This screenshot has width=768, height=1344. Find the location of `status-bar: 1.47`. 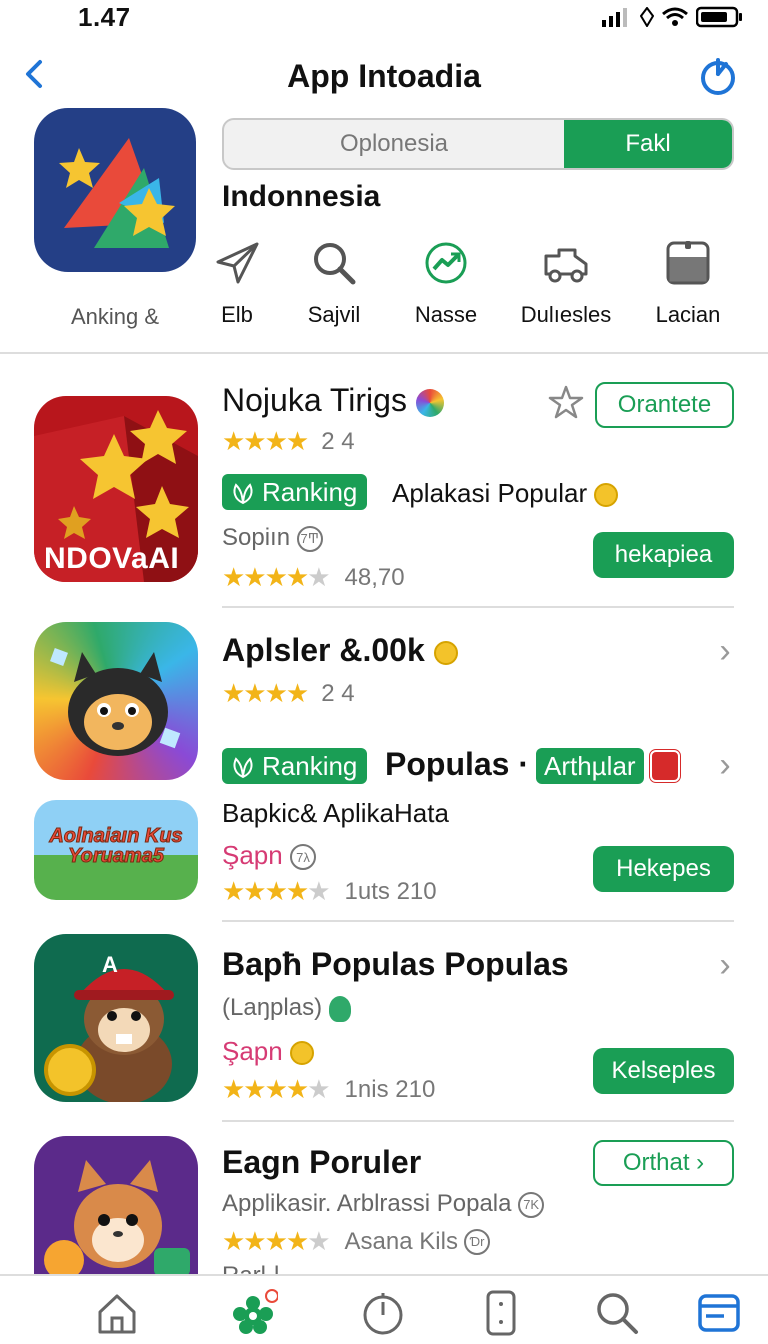

status-bar: 1.47 is located at coordinates (384, 20).